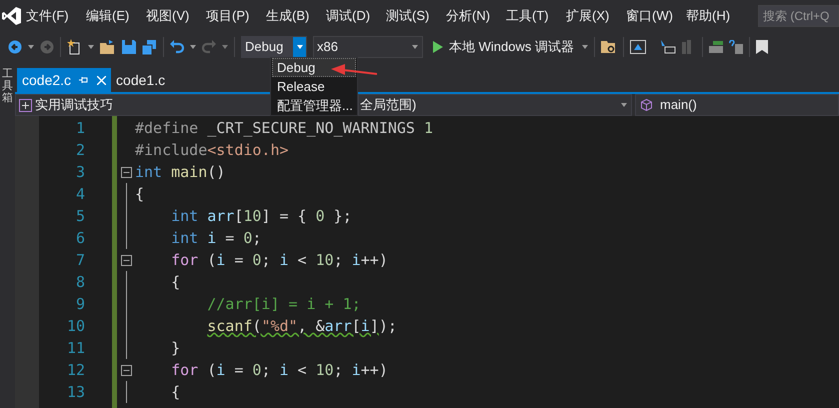  Describe the element at coordinates (476, 16) in the screenshot. I see `menu-item: 分析(N)` at that location.